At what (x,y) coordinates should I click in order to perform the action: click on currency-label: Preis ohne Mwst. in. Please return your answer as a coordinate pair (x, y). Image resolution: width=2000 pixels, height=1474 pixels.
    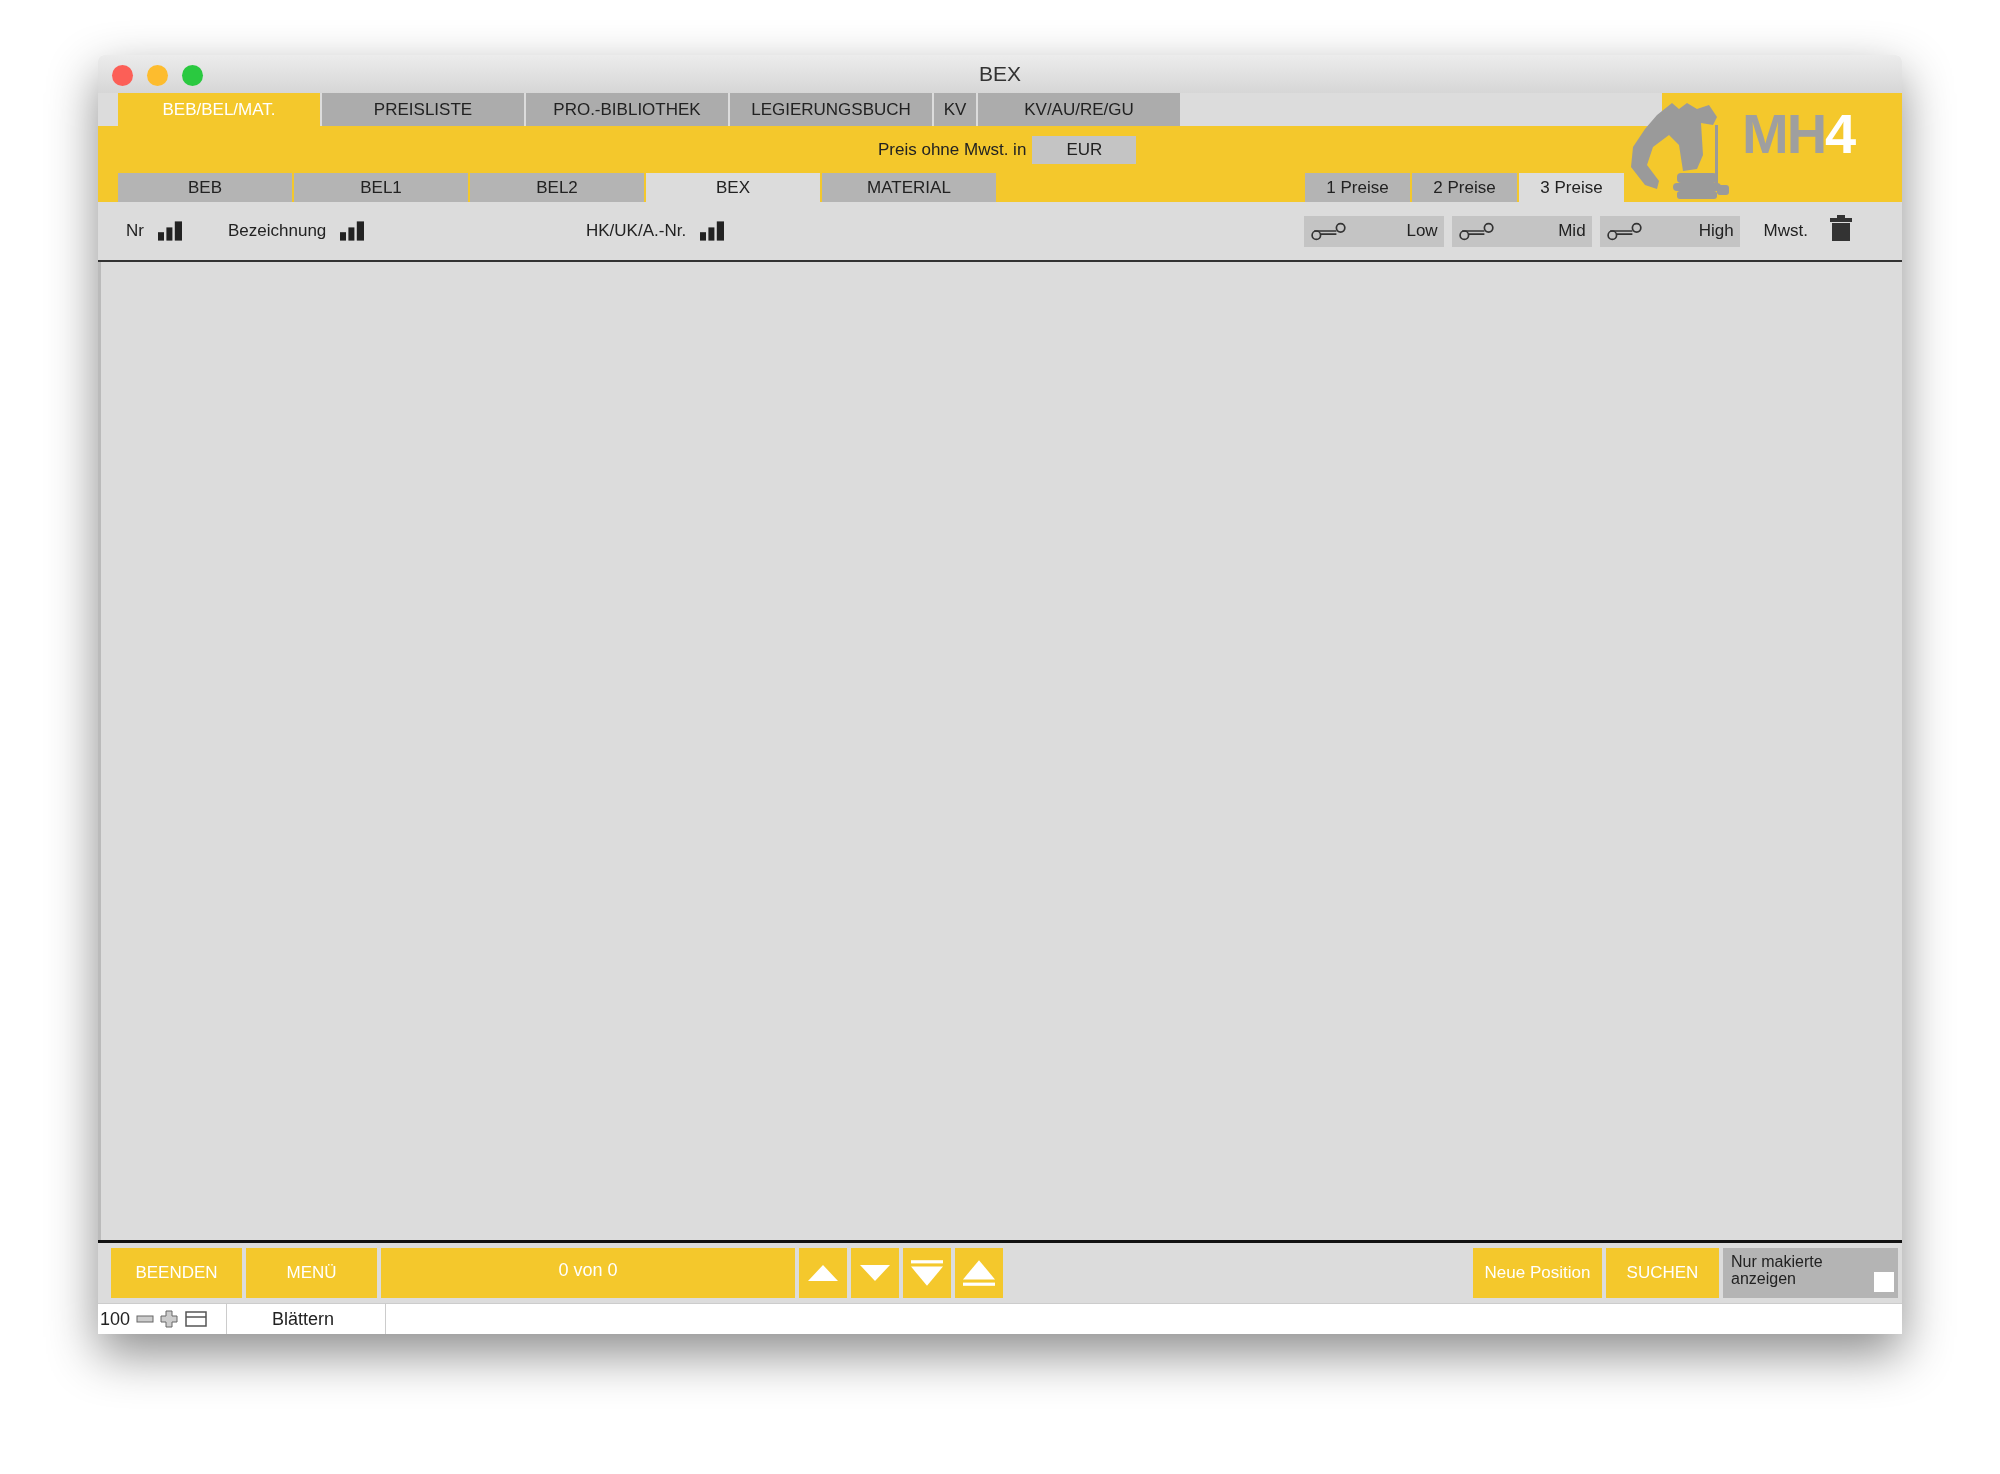
    Looking at the image, I should click on (952, 149).